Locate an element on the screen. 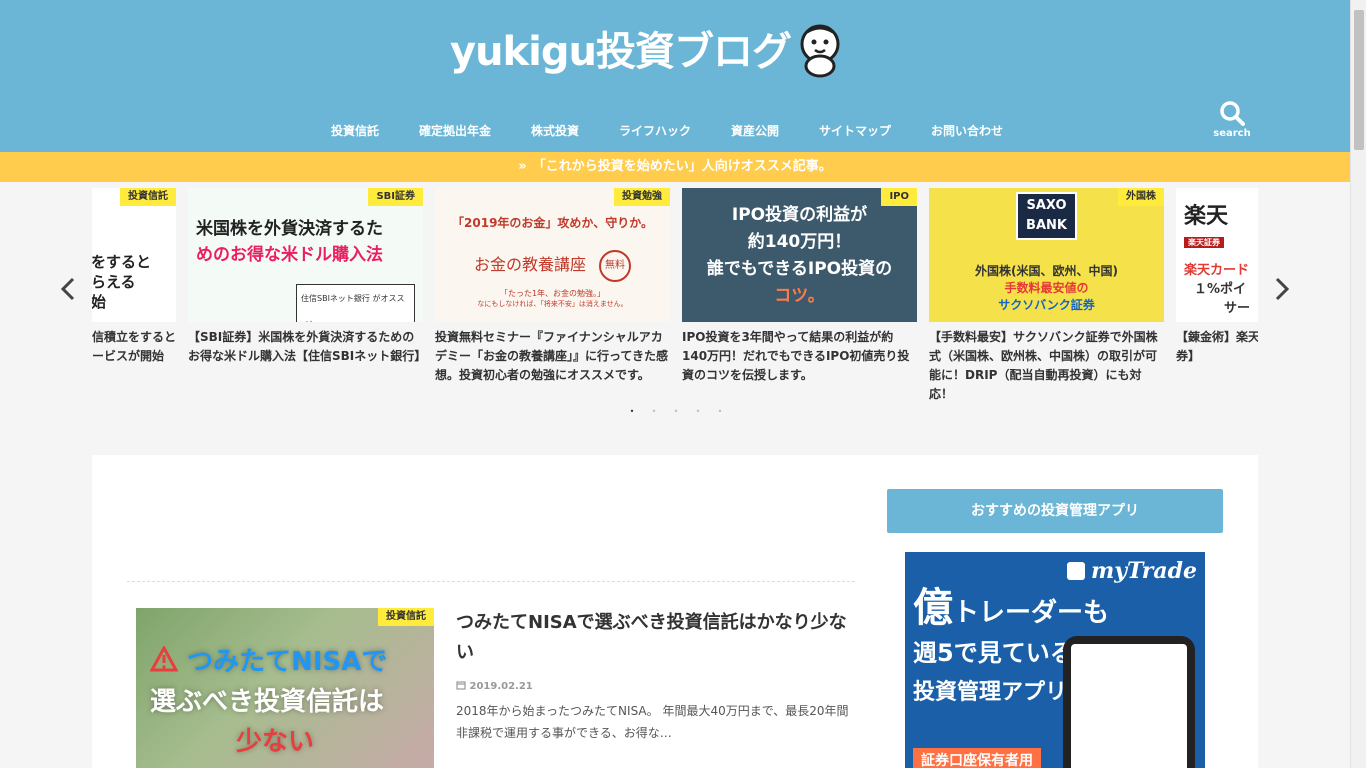 The height and width of the screenshot is (768, 1366). slide-thumbnail: 楽天 楽天証券 楽天カード １%ポイ サー is located at coordinates (1217, 255).